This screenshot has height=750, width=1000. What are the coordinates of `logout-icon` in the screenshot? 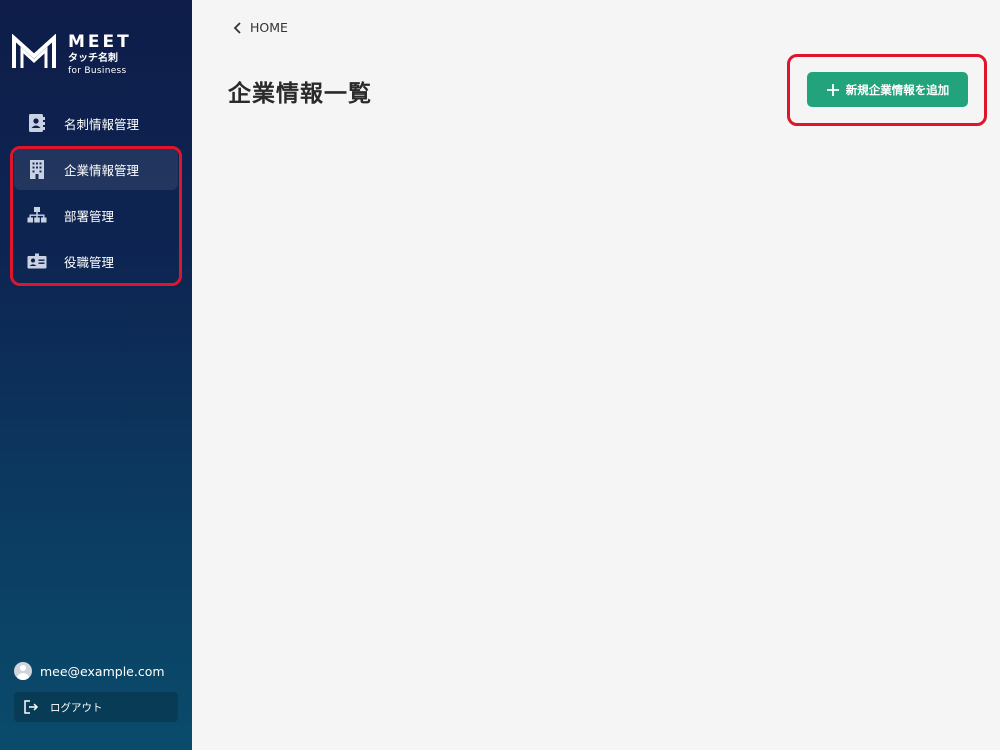 It's located at (31, 707).